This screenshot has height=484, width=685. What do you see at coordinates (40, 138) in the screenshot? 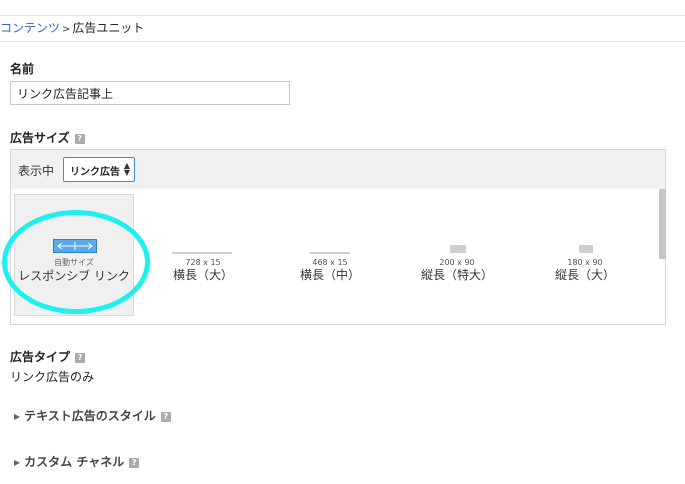
I see `ad-size-label-text: 広告サイズ` at bounding box center [40, 138].